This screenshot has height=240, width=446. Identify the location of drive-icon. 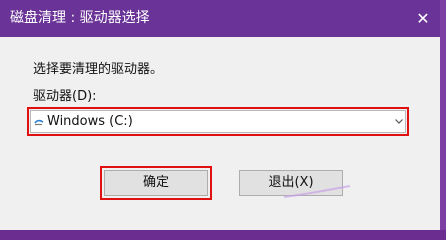
(39, 122).